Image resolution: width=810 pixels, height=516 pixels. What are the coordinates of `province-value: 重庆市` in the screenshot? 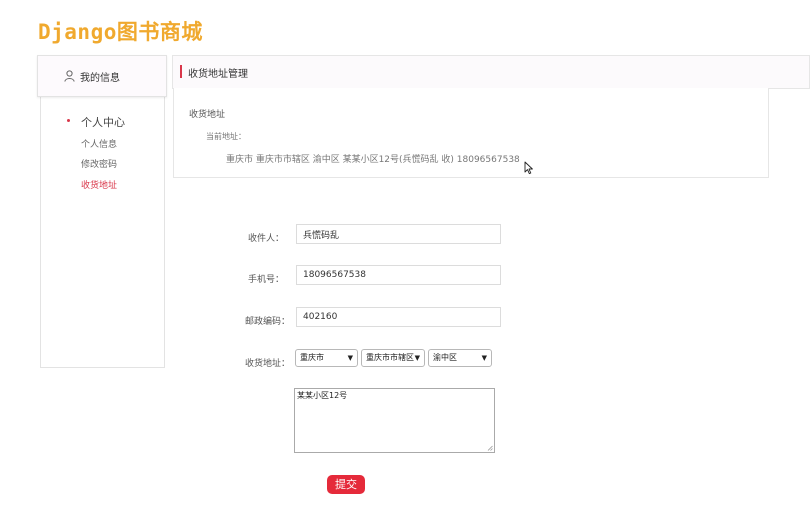 It's located at (312, 357).